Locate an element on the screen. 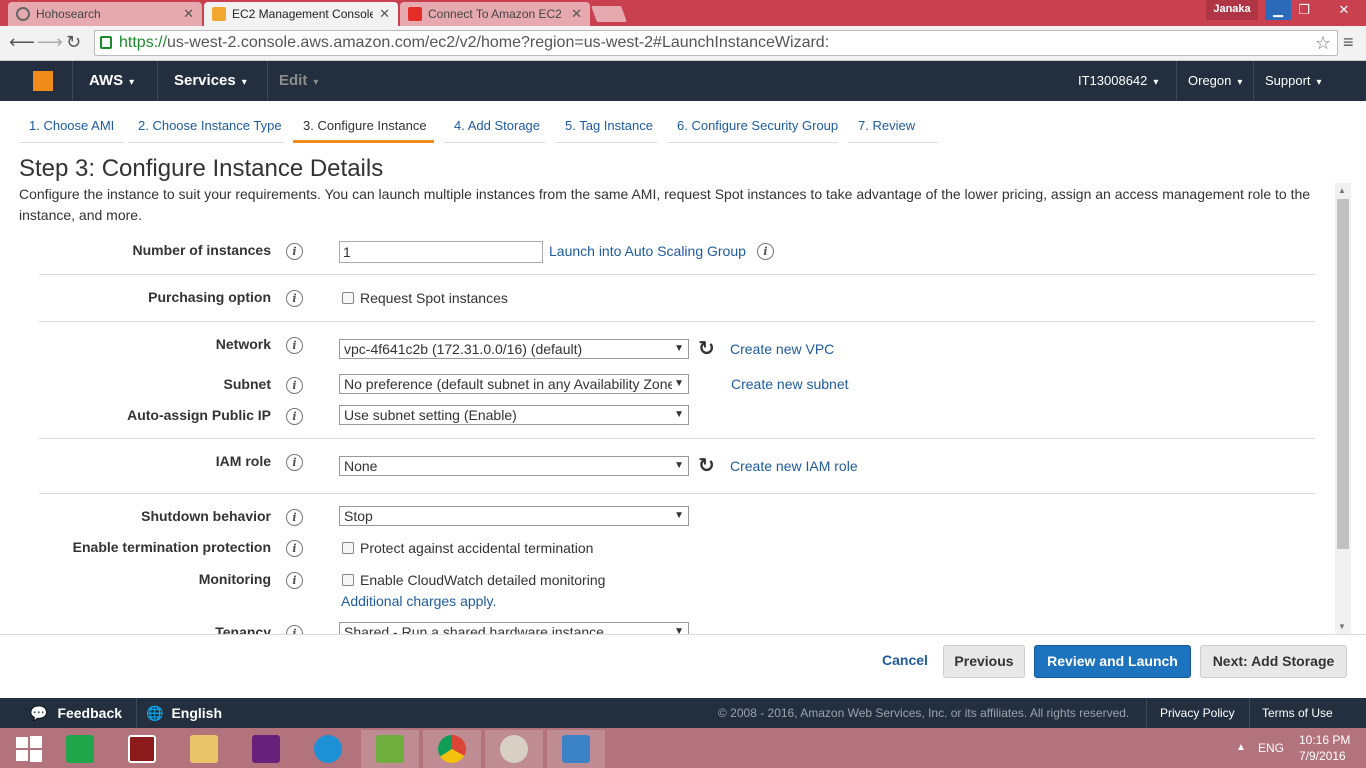  scrollbar-thumb is located at coordinates (1343, 374).